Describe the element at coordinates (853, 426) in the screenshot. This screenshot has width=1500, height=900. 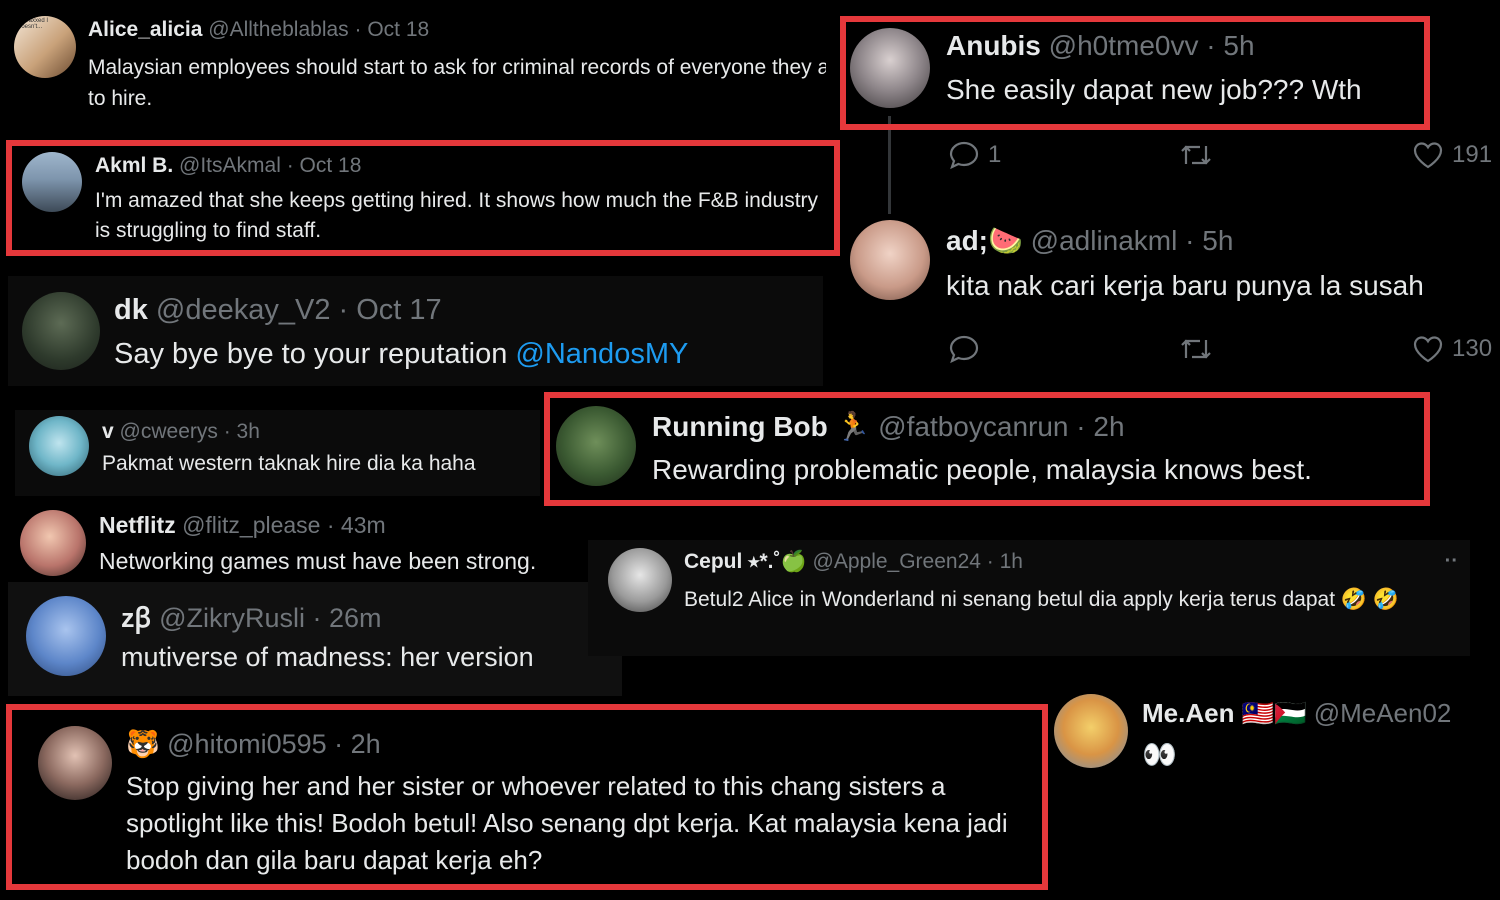
I see `runner-icon: 🏃` at that location.